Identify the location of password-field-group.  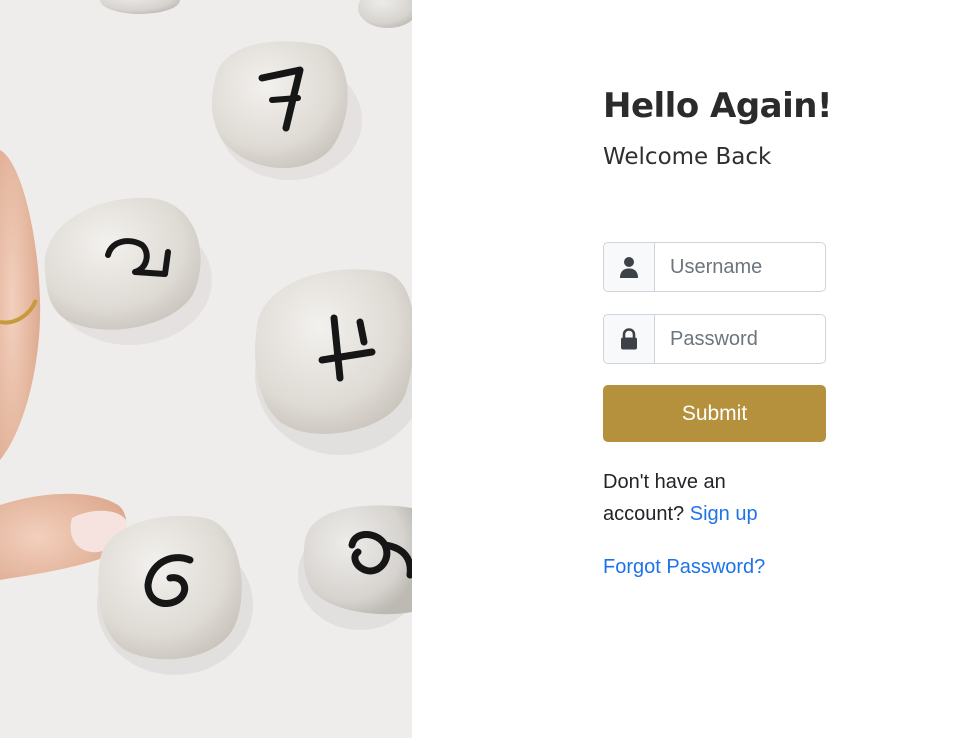
(714, 339).